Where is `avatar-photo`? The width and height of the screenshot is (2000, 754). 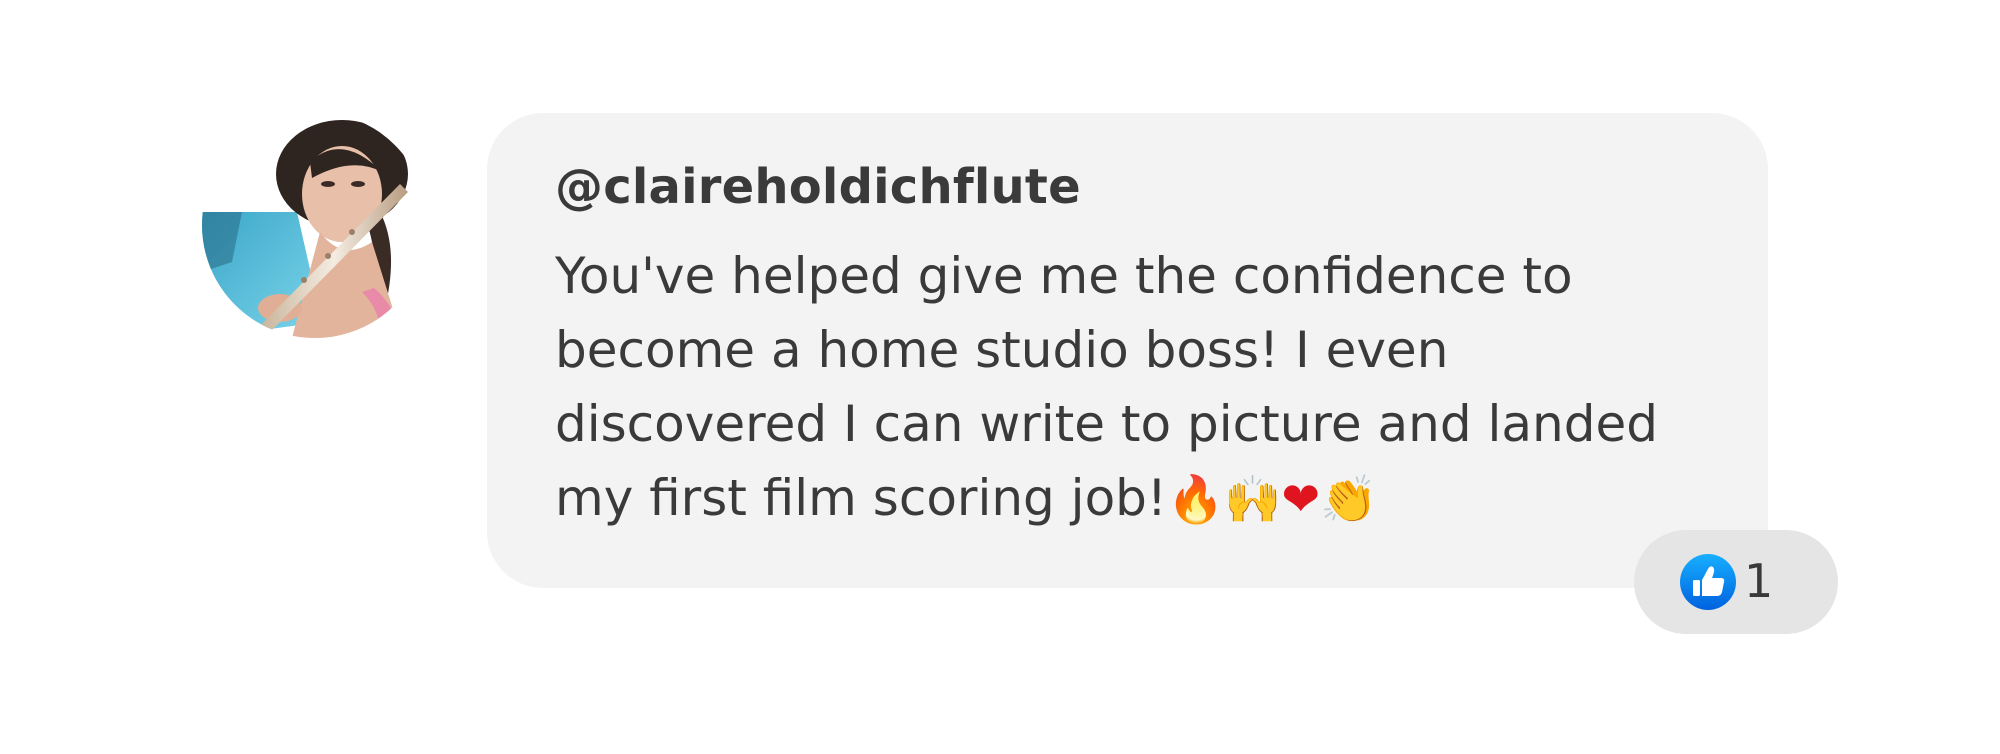
avatar-photo is located at coordinates (315, 225).